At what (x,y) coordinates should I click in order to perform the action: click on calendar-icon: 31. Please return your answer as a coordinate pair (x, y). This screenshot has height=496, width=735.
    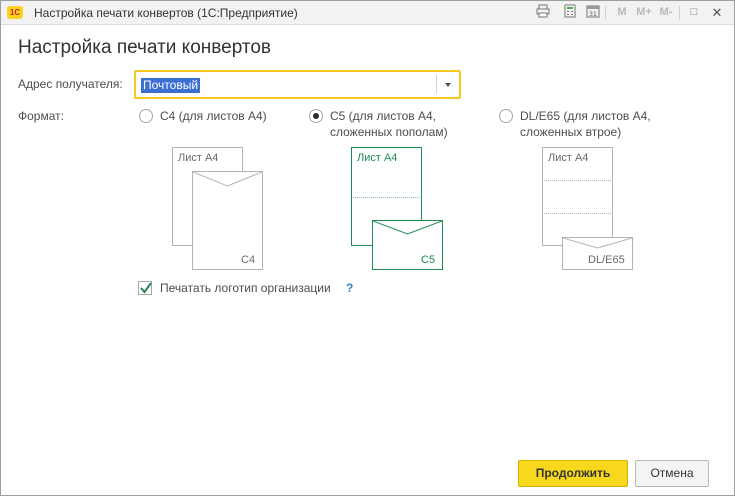
    Looking at the image, I should click on (593, 12).